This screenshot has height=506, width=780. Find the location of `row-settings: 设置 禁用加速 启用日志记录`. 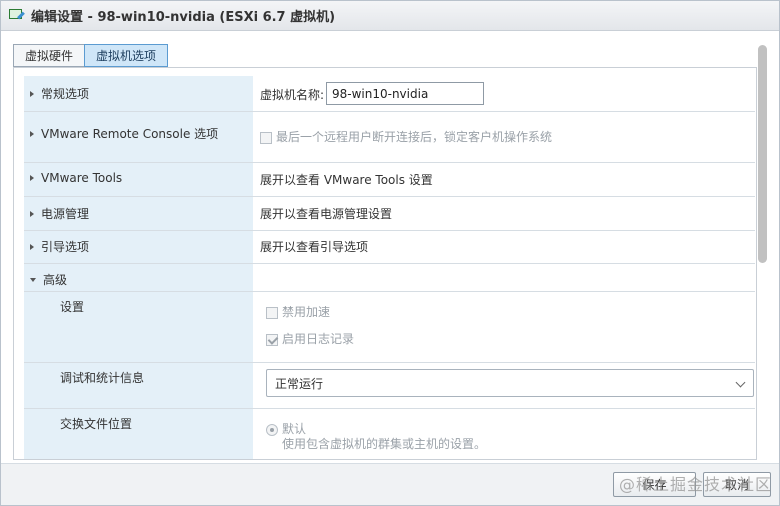

row-settings: 设置 禁用加速 启用日志记录 is located at coordinates (389, 327).